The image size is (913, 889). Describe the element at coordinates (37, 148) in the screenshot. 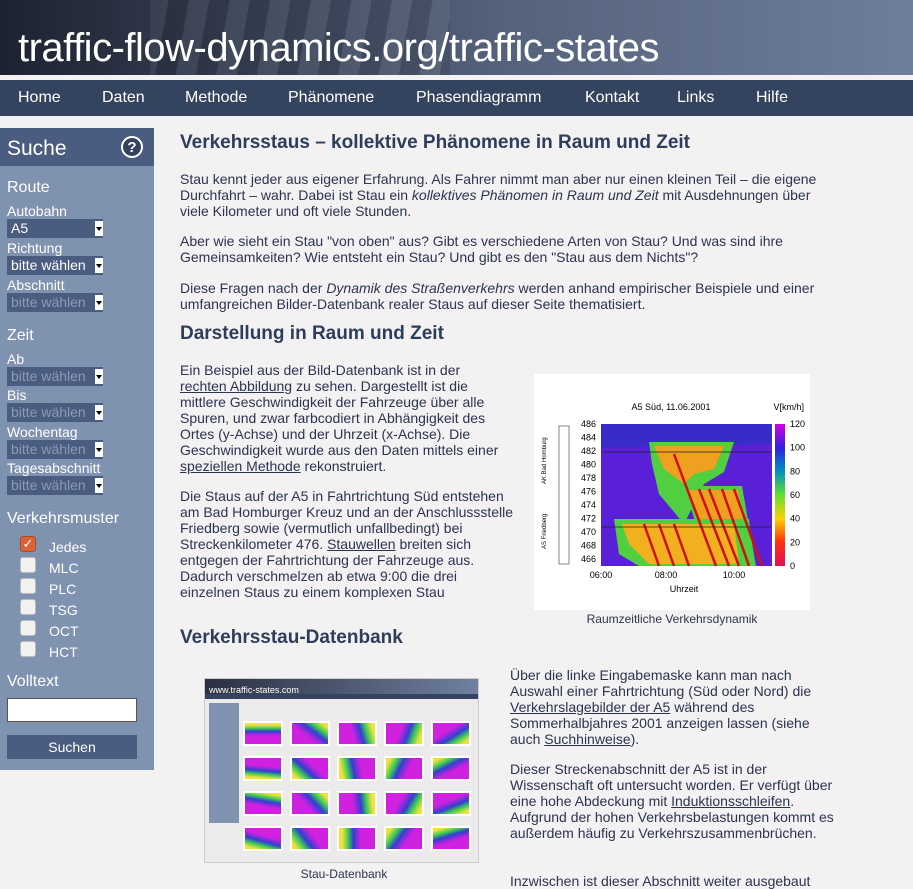

I see `sidebar-title: Suche` at that location.